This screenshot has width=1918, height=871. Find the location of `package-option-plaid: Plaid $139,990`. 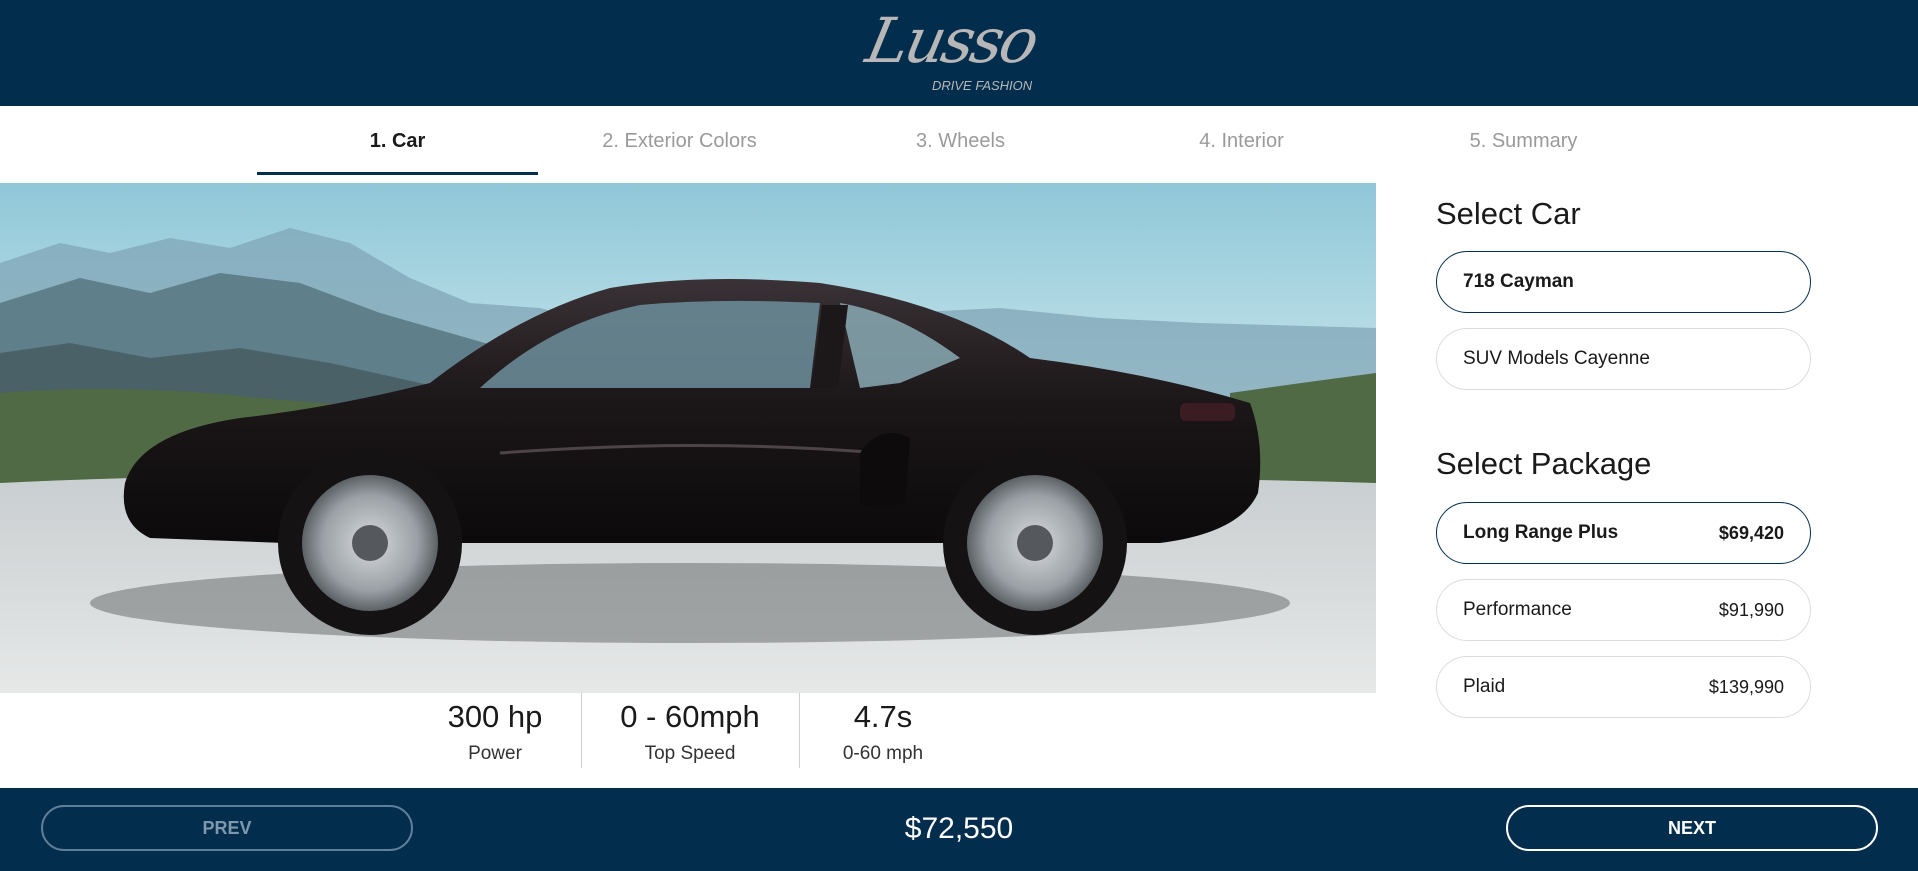

package-option-plaid: Plaid $139,990 is located at coordinates (1623, 687).